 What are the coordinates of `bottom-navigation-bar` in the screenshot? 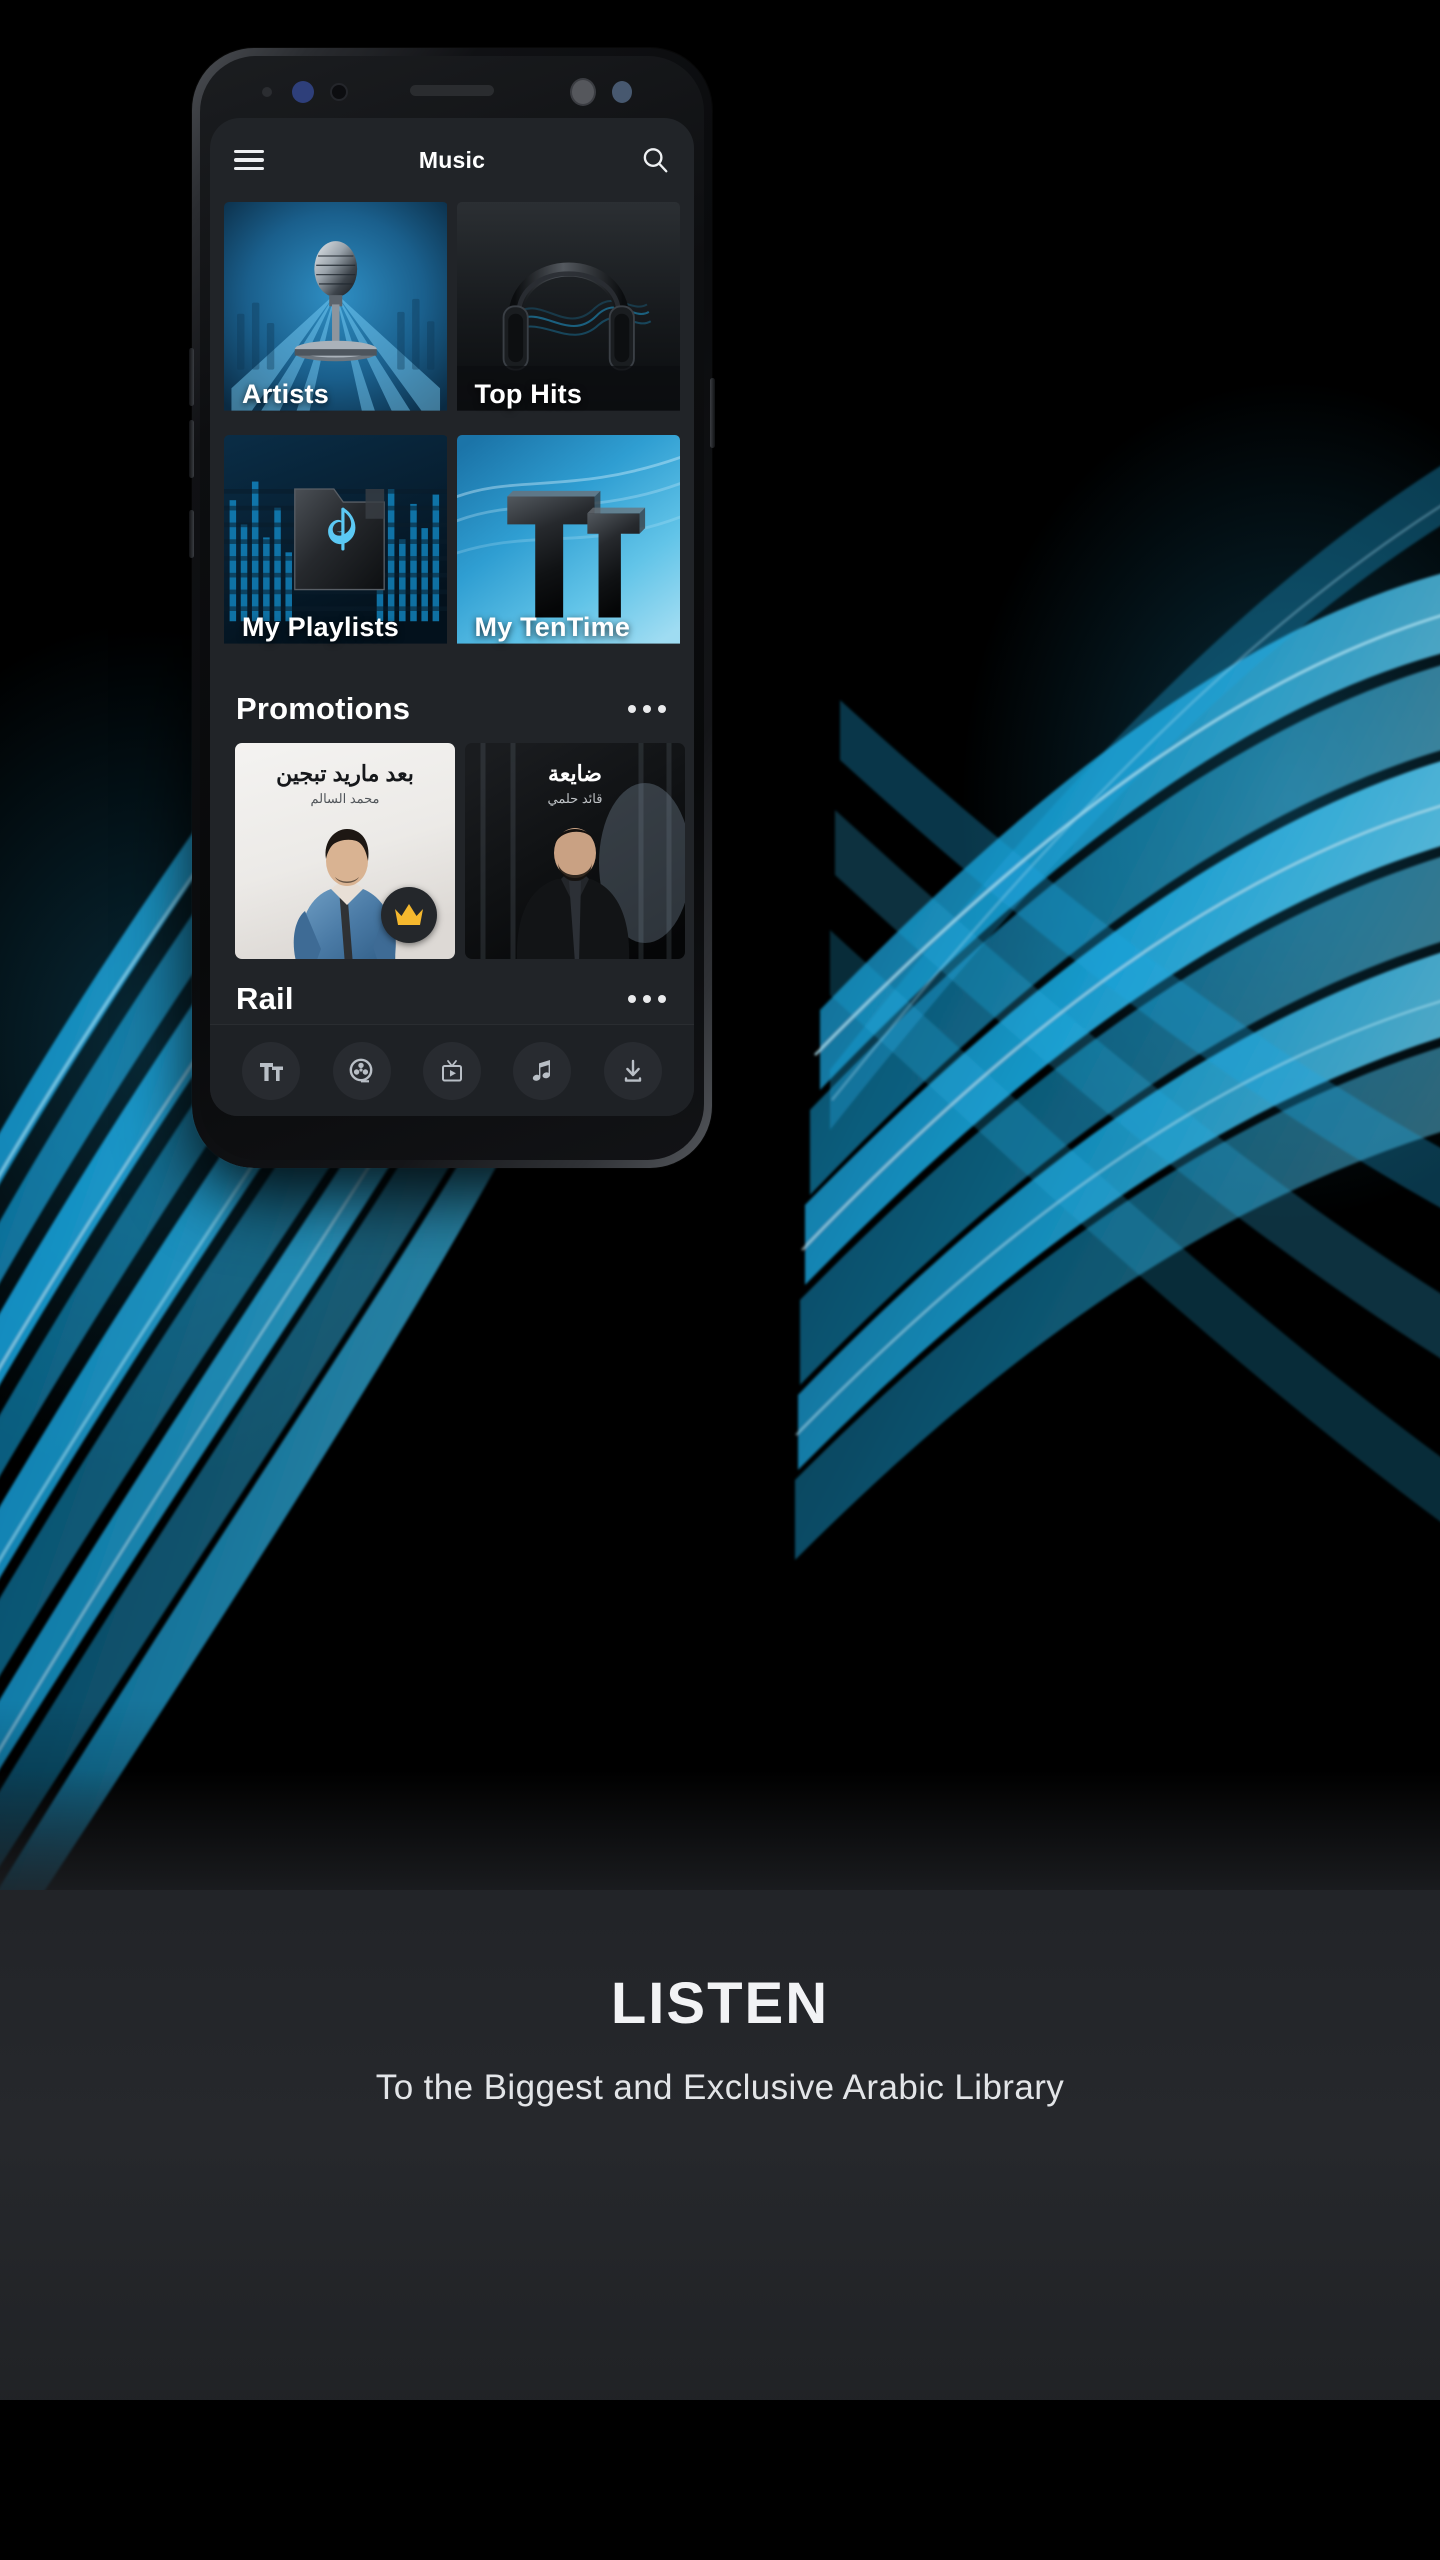 It's located at (452, 1070).